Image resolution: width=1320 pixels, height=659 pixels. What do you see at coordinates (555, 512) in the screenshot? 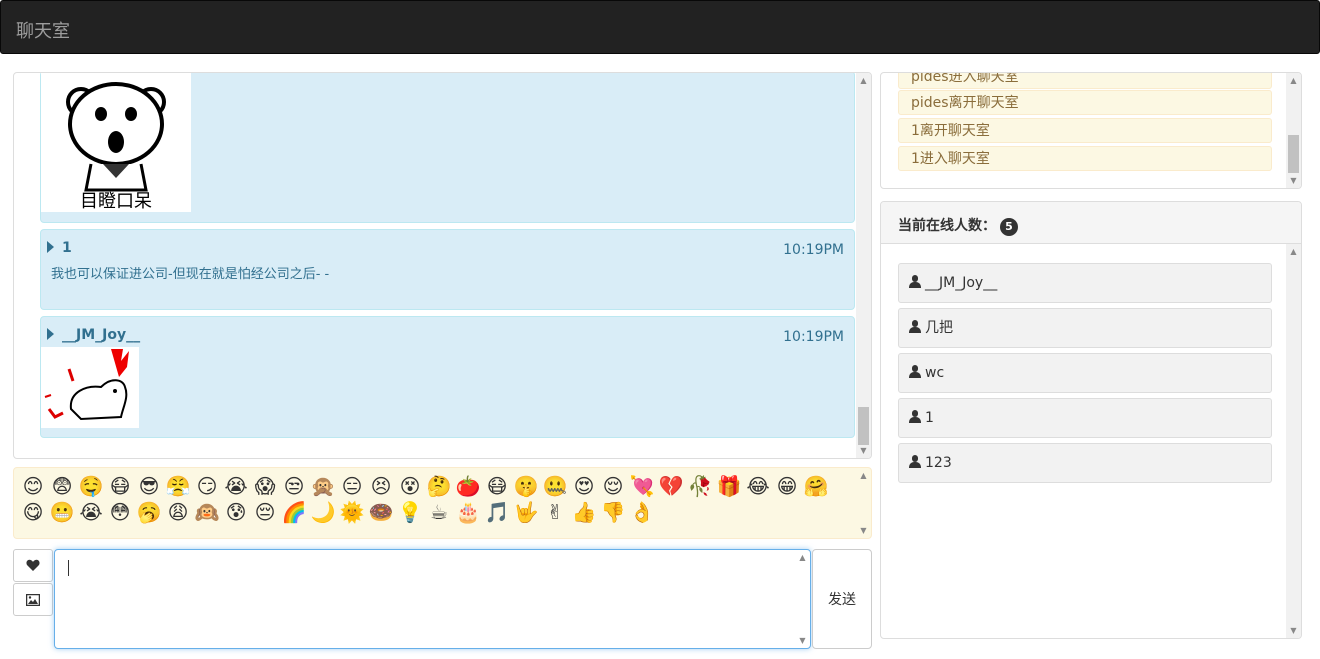
I see `emoji-button: ✌` at bounding box center [555, 512].